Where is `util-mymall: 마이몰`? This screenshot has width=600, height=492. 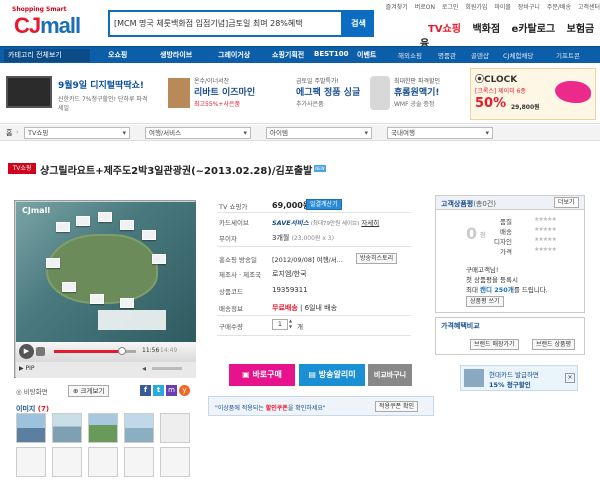 util-mymall: 마이몰 is located at coordinates (502, 7).